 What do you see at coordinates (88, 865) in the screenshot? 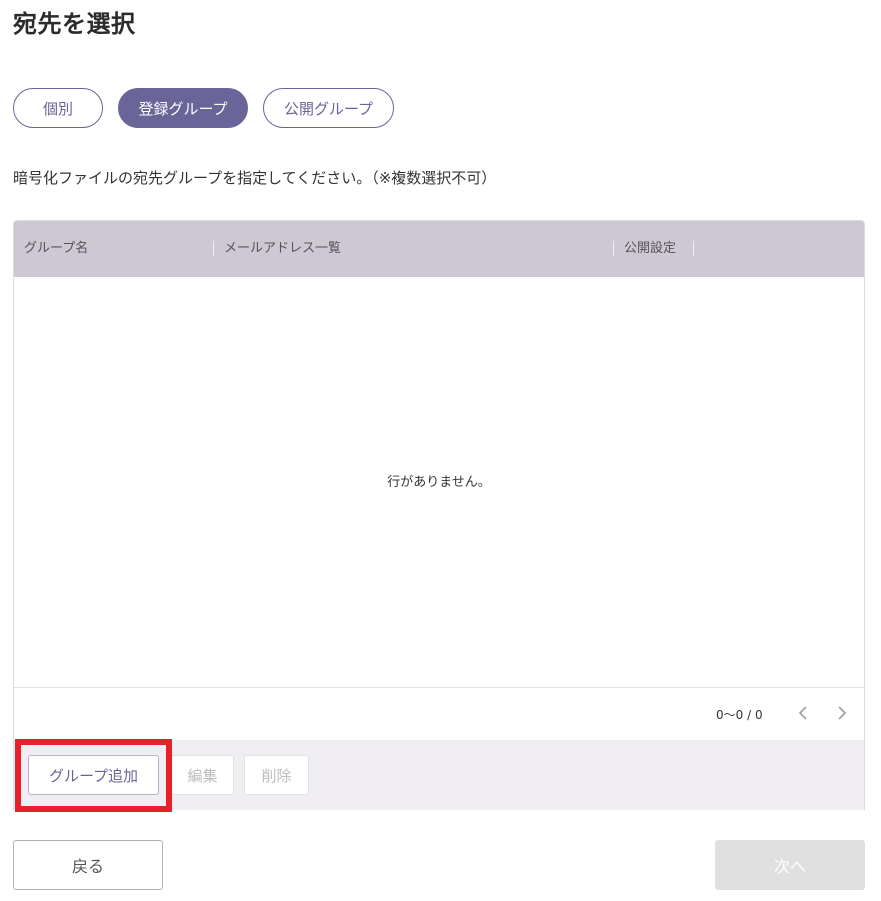
I see `back-button: 戻る` at bounding box center [88, 865].